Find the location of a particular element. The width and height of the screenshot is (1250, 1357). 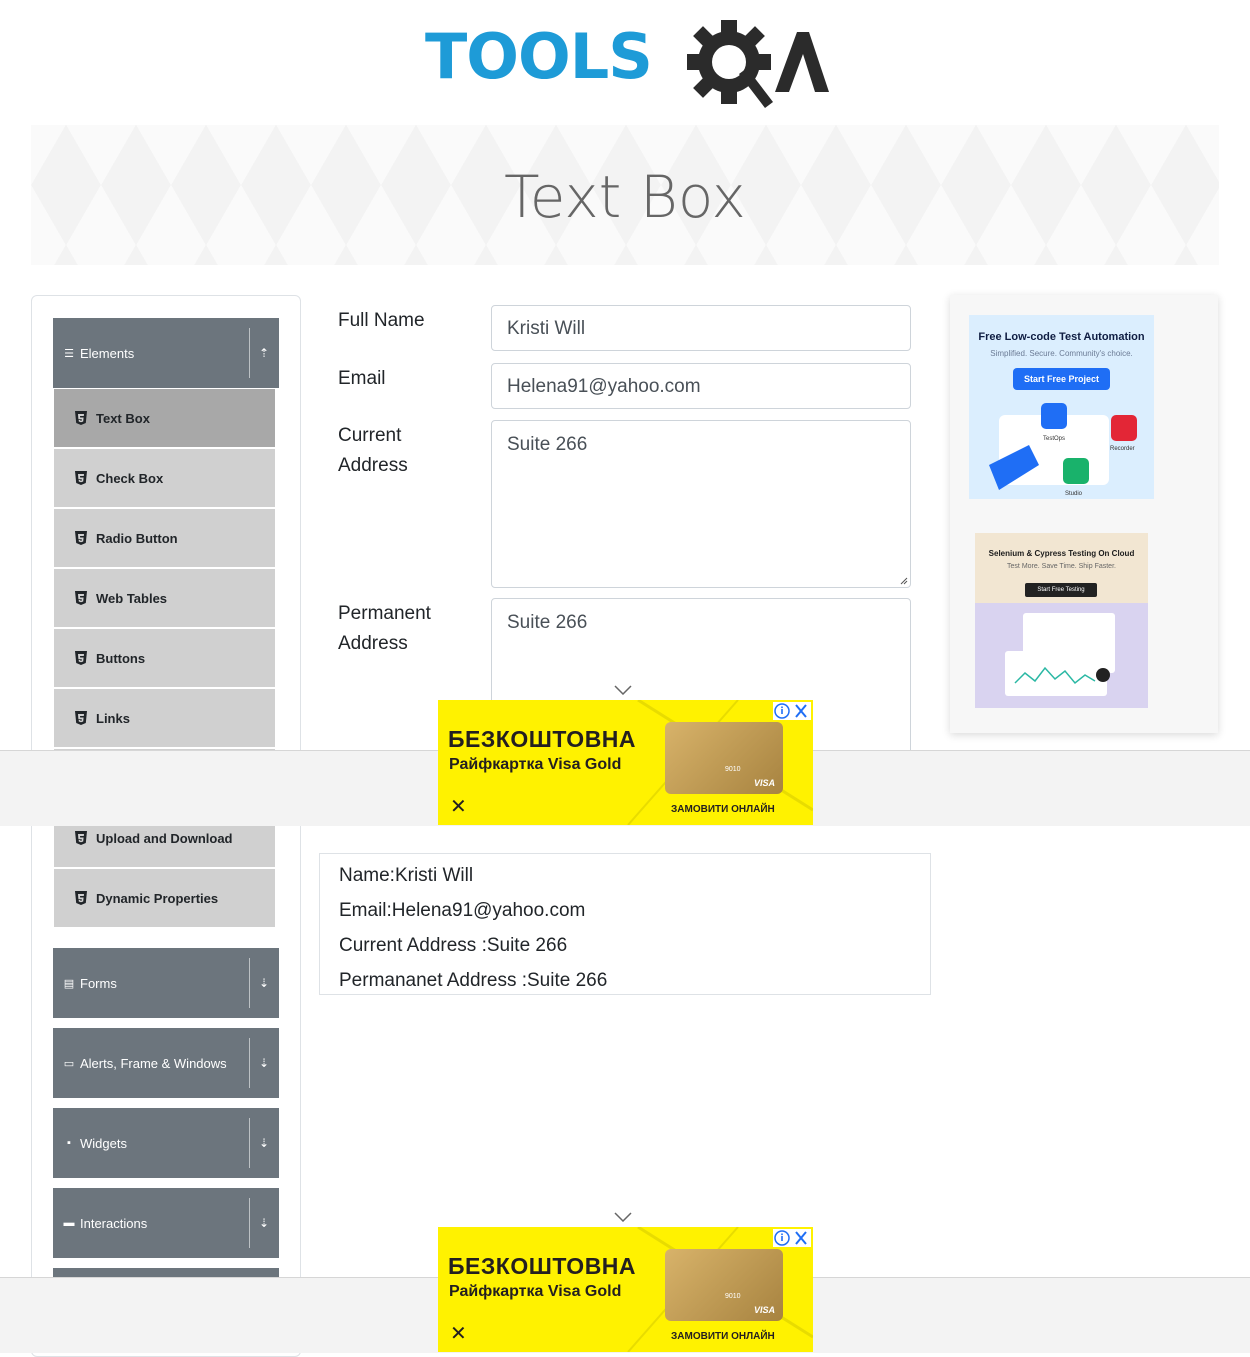

page-banner: Text Box is located at coordinates (625, 195).